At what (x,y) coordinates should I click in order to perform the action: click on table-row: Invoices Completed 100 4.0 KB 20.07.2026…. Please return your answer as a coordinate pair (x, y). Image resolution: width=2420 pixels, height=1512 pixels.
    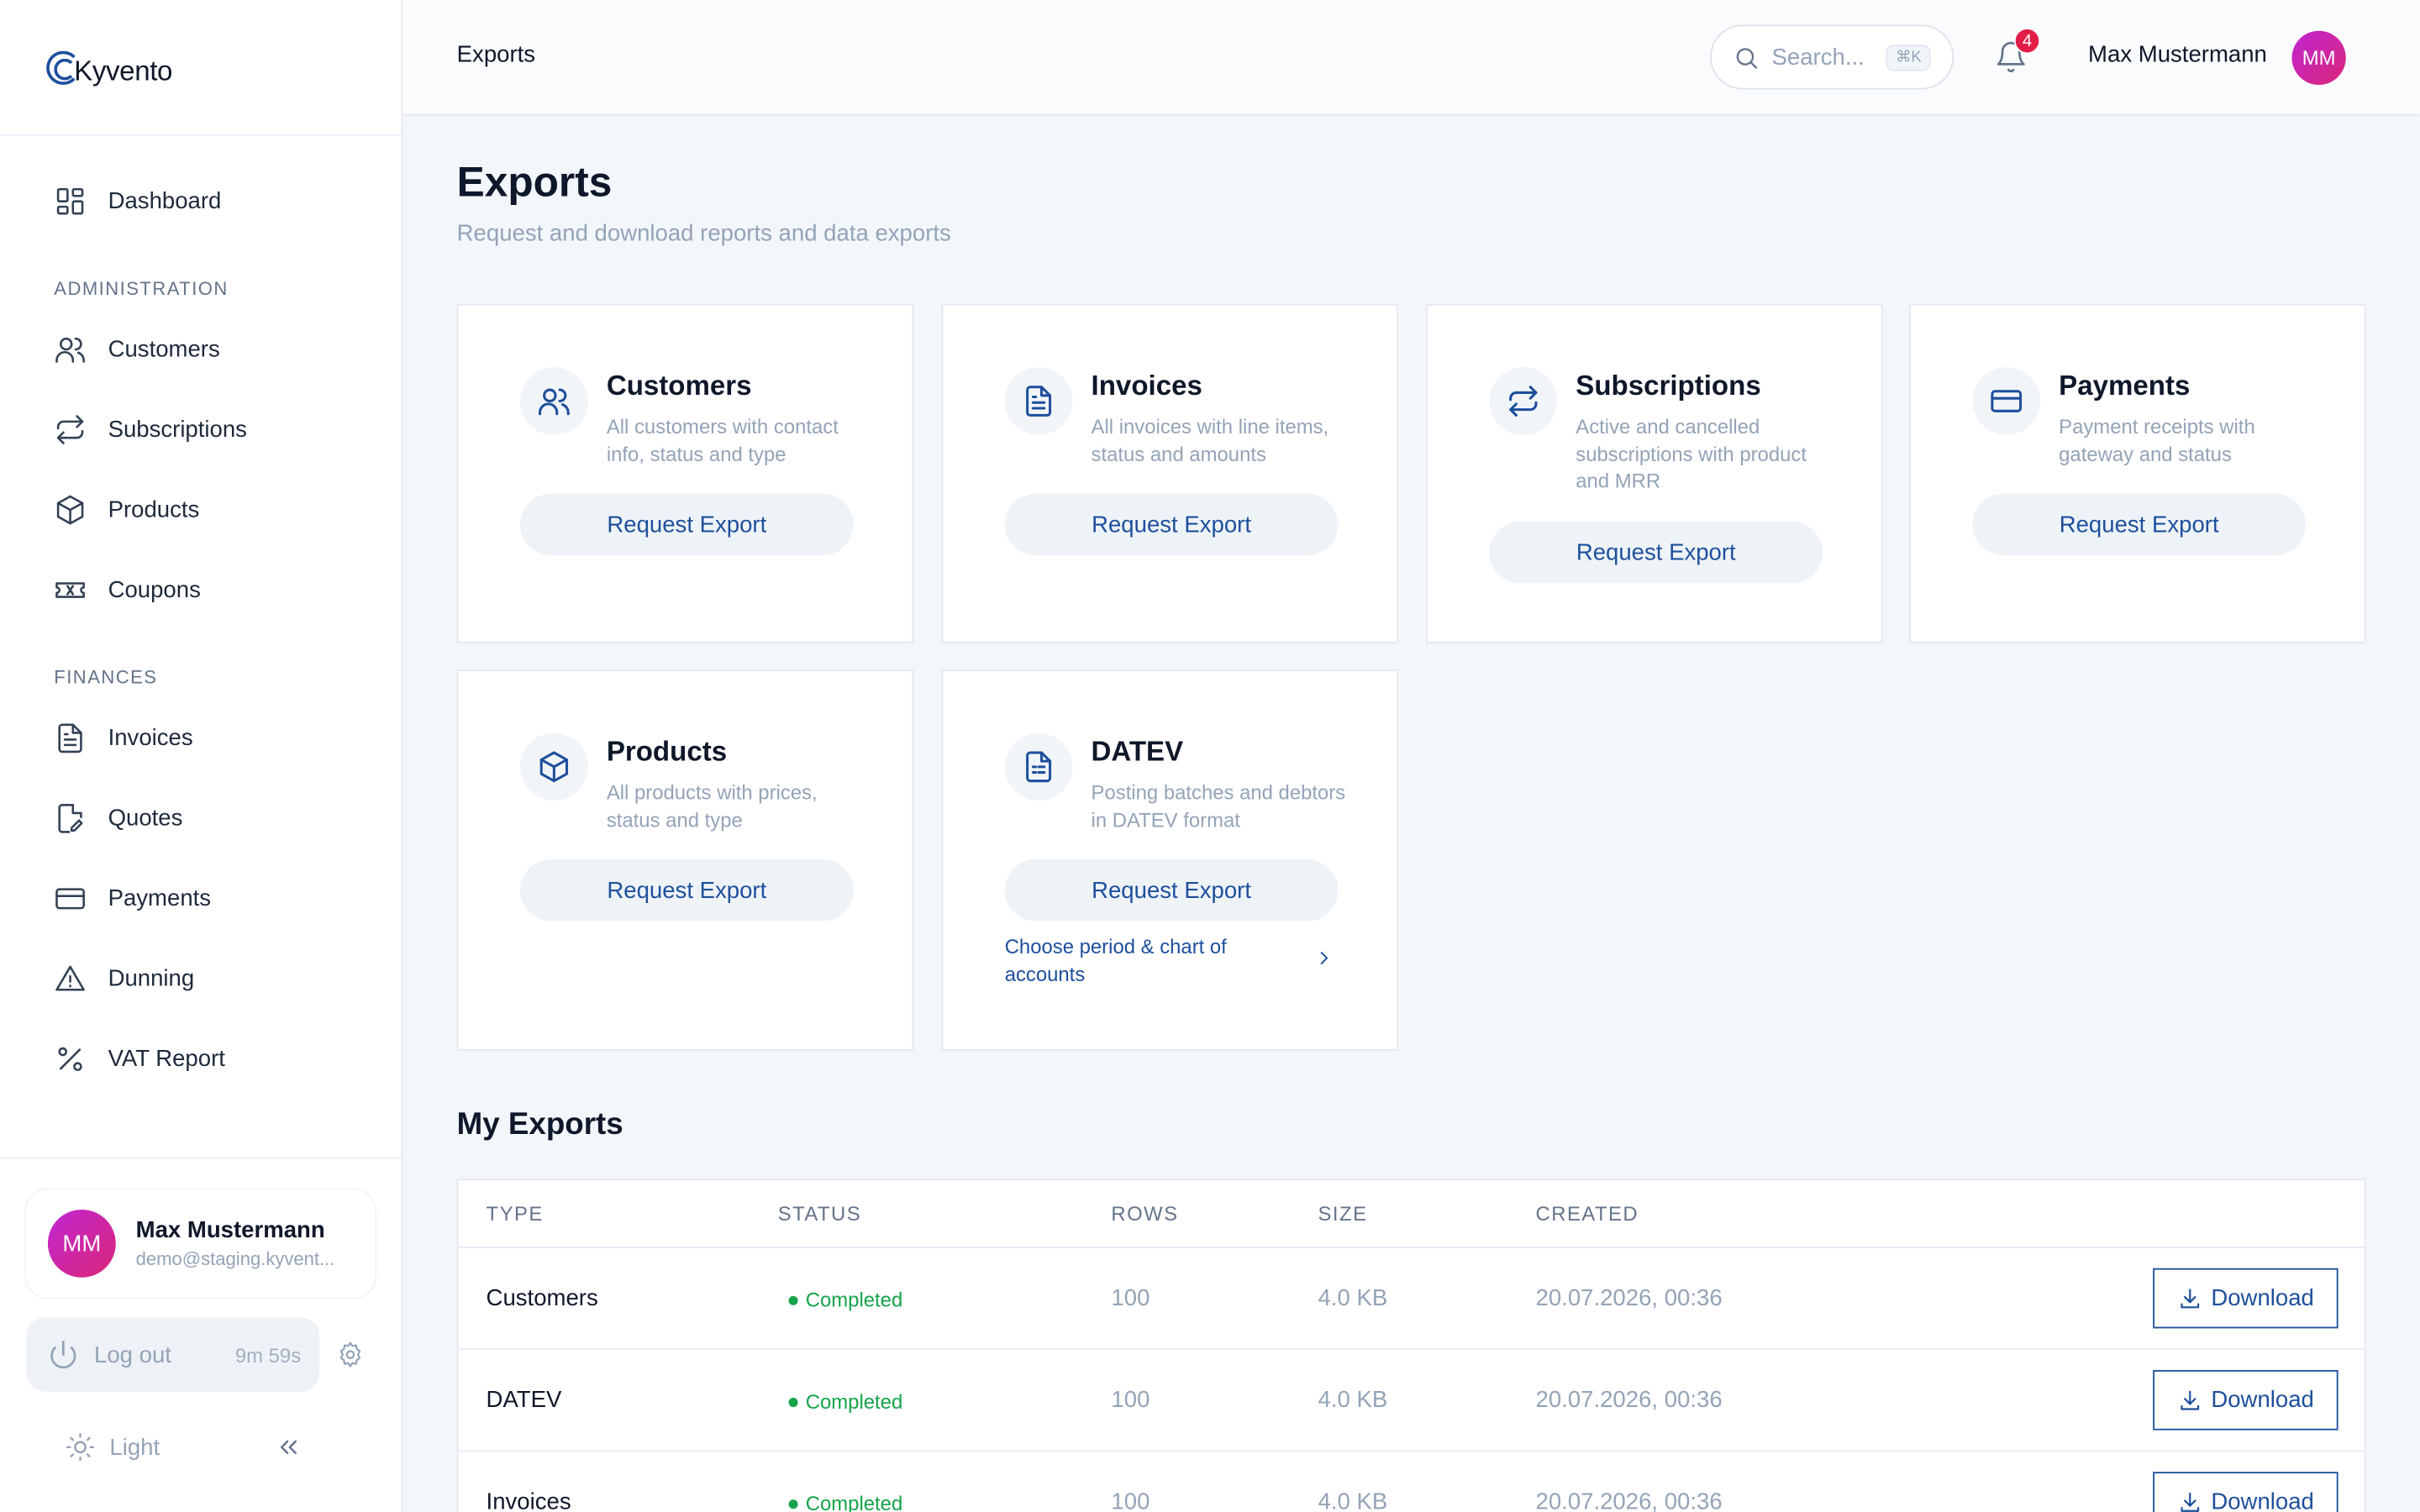
    Looking at the image, I should click on (1411, 1482).